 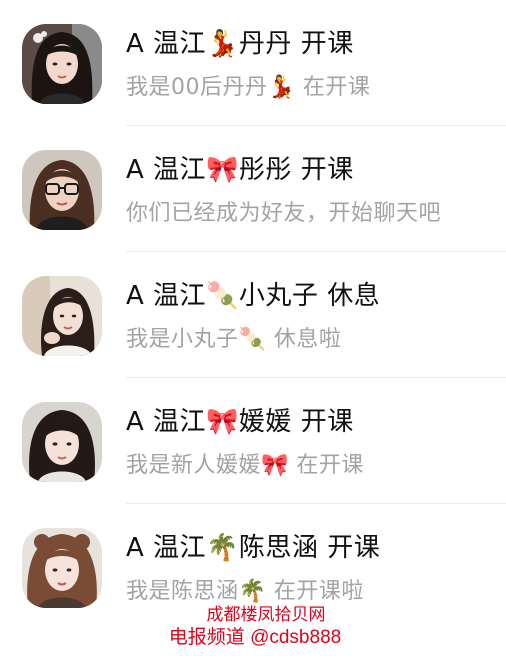 What do you see at coordinates (253, 548) in the screenshot?
I see `chat-name: A 温江🌴陈思涵 开课` at bounding box center [253, 548].